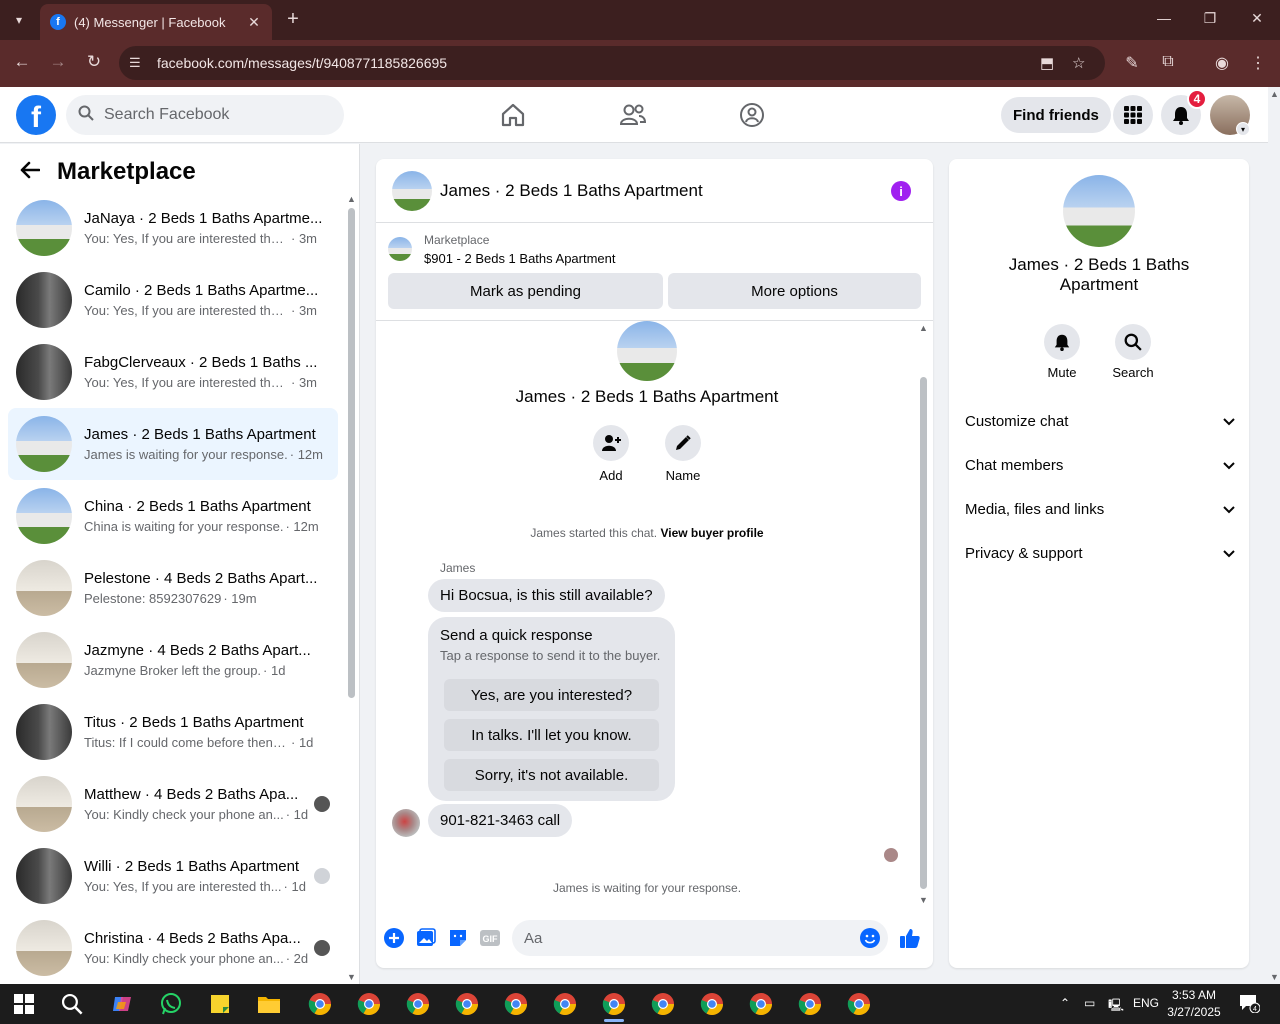  I want to click on mark-as-pending-button: Mark as pending, so click(525, 291).